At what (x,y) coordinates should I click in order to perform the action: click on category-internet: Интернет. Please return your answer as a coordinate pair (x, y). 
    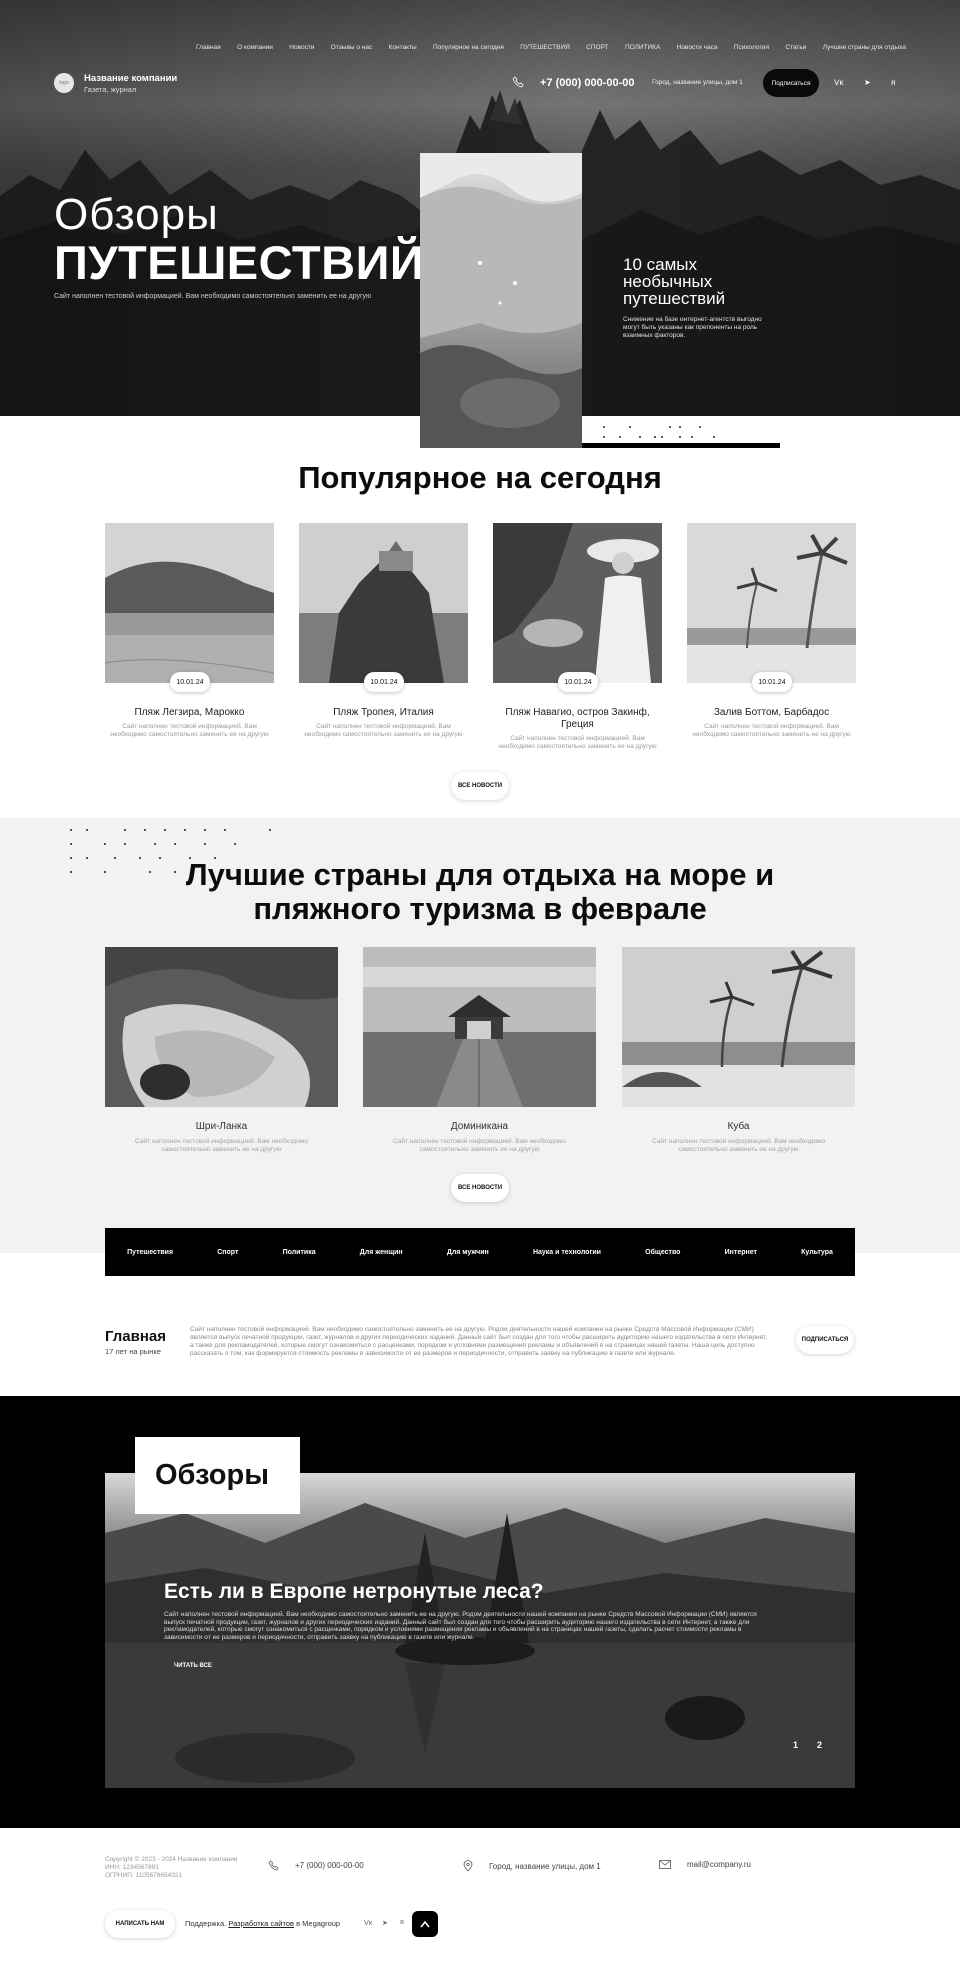
    Looking at the image, I should click on (741, 1252).